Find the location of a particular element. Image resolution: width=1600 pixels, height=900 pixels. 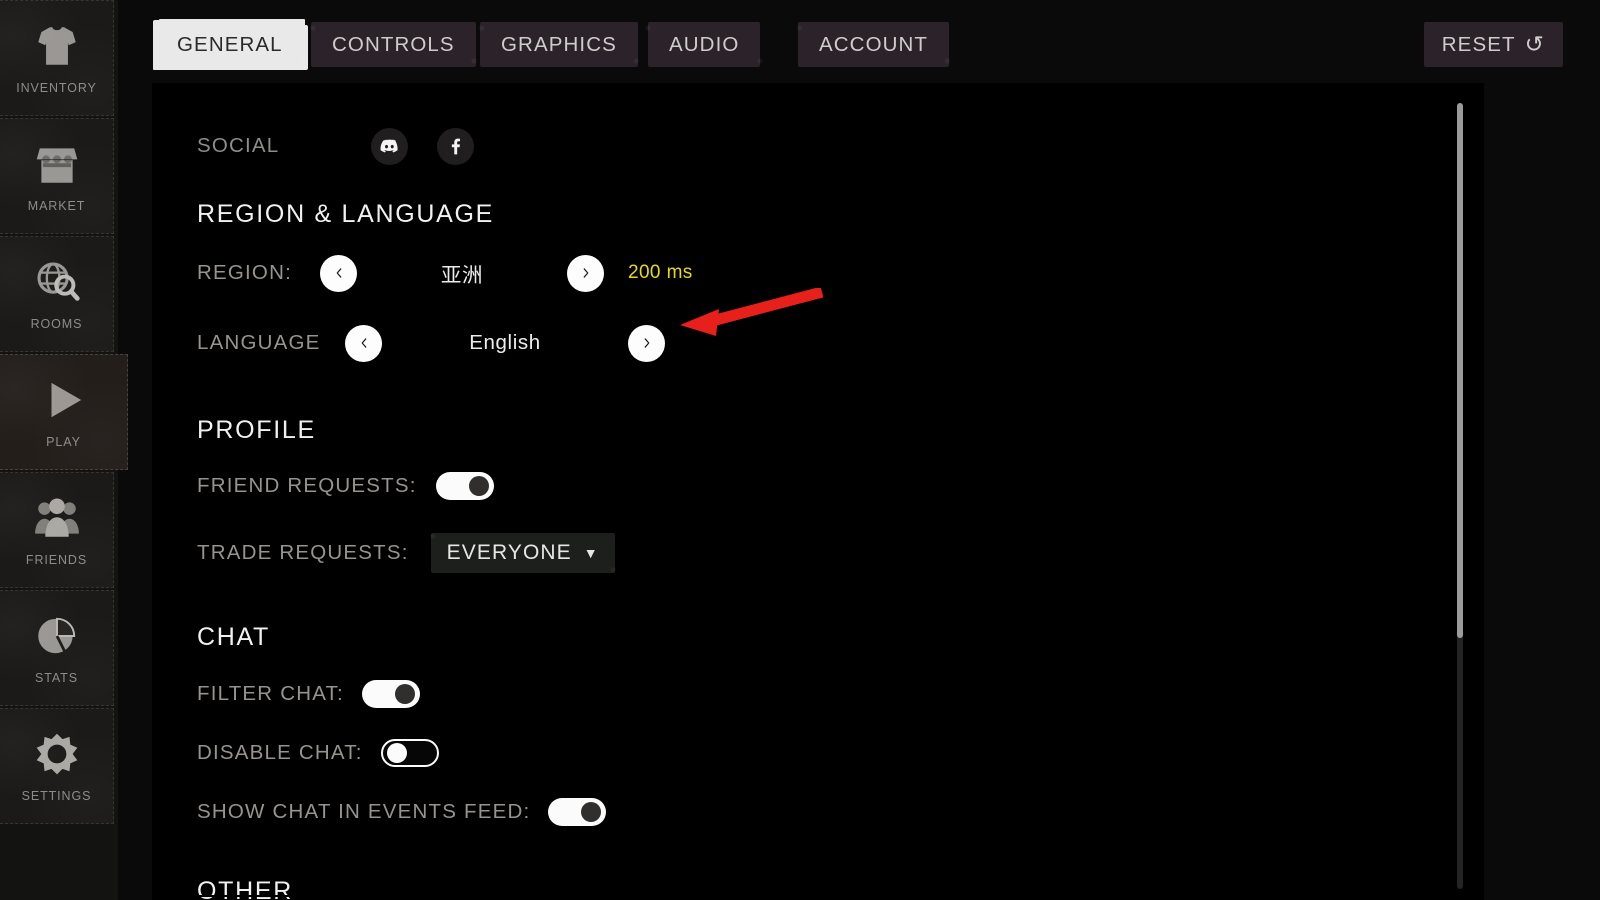

sidebar-item-friends: FRIENDS is located at coordinates (57, 530).